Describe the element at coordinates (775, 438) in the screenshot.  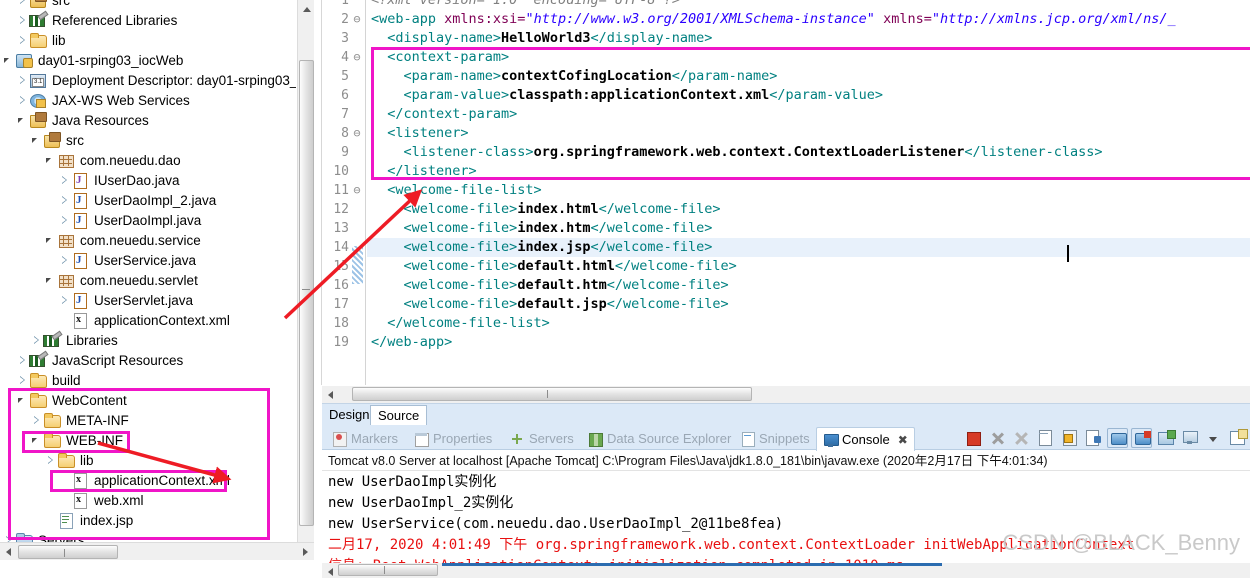
I see `view-tab-snippets: Snippets` at that location.